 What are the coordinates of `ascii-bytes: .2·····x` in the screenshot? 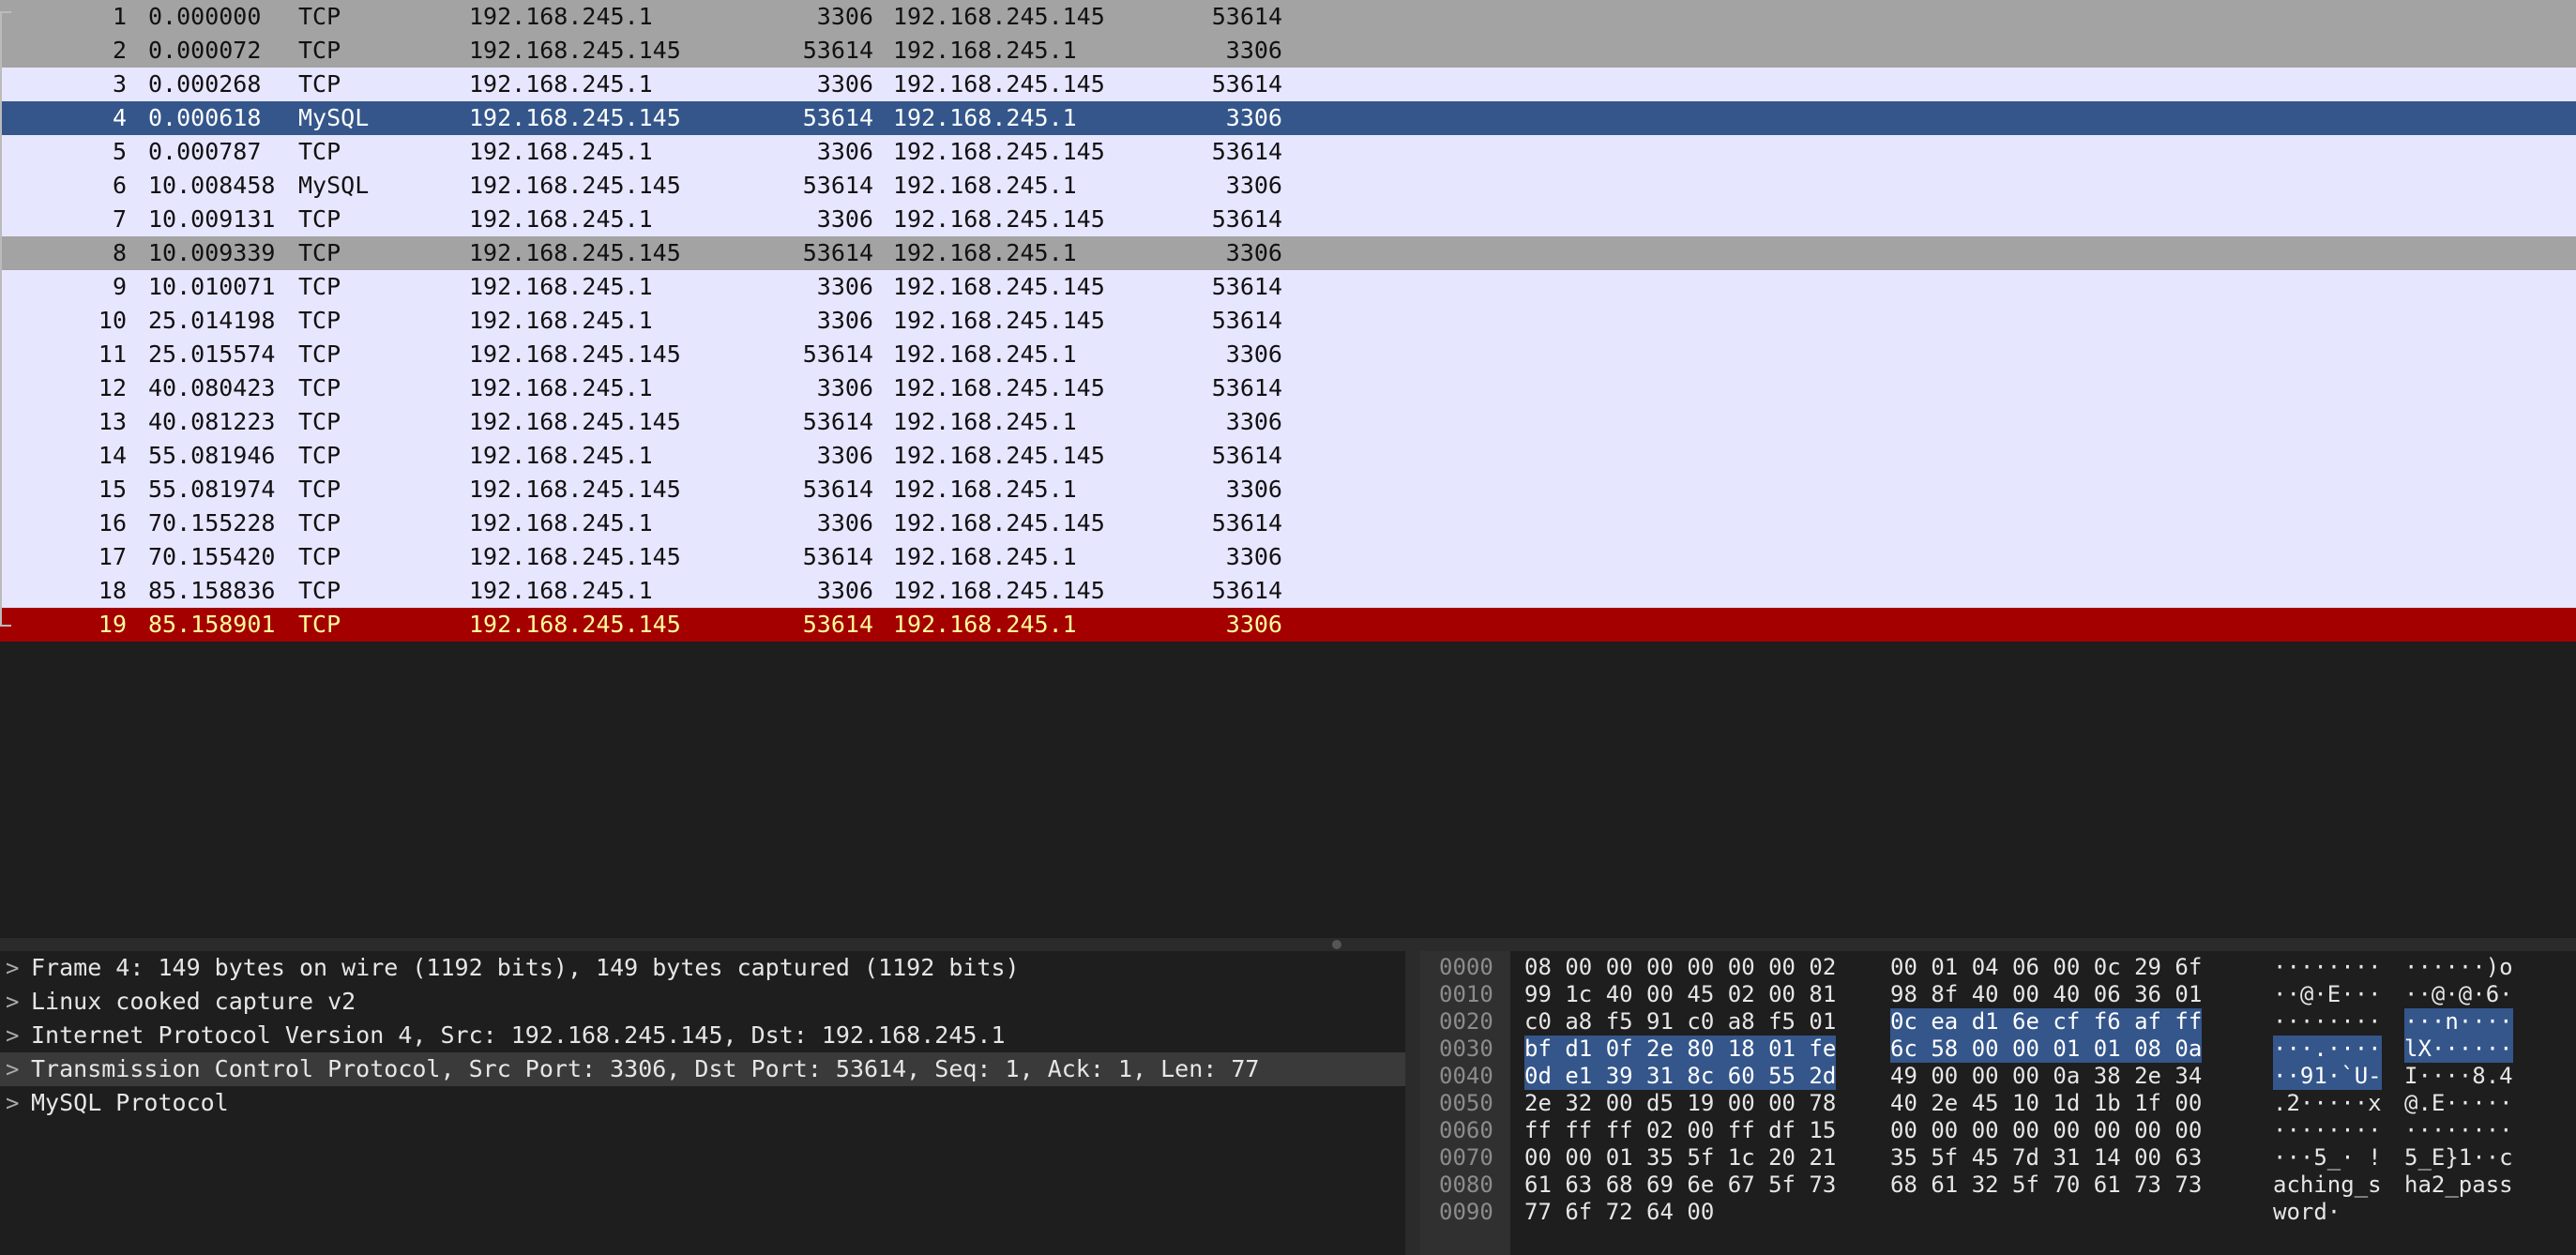 It's located at (2327, 1103).